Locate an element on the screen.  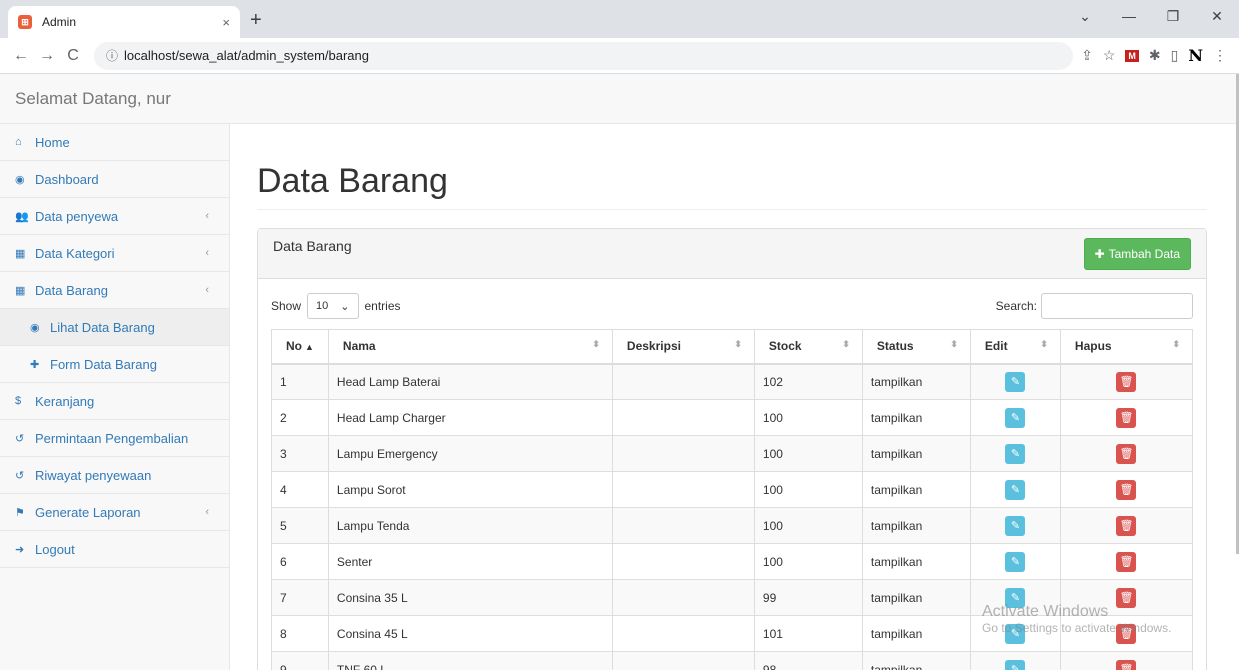
column-header-edit: Edit ⬍ is located at coordinates (1015, 347).